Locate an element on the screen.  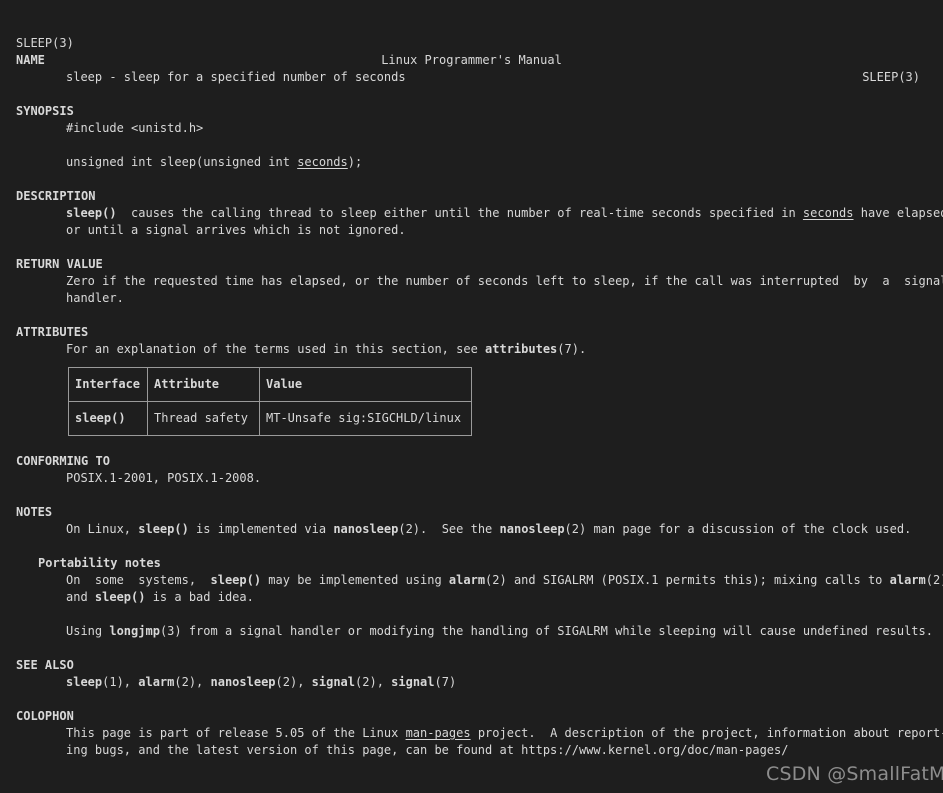
table-header-row: Interface Attribute Value is located at coordinates (270, 384).